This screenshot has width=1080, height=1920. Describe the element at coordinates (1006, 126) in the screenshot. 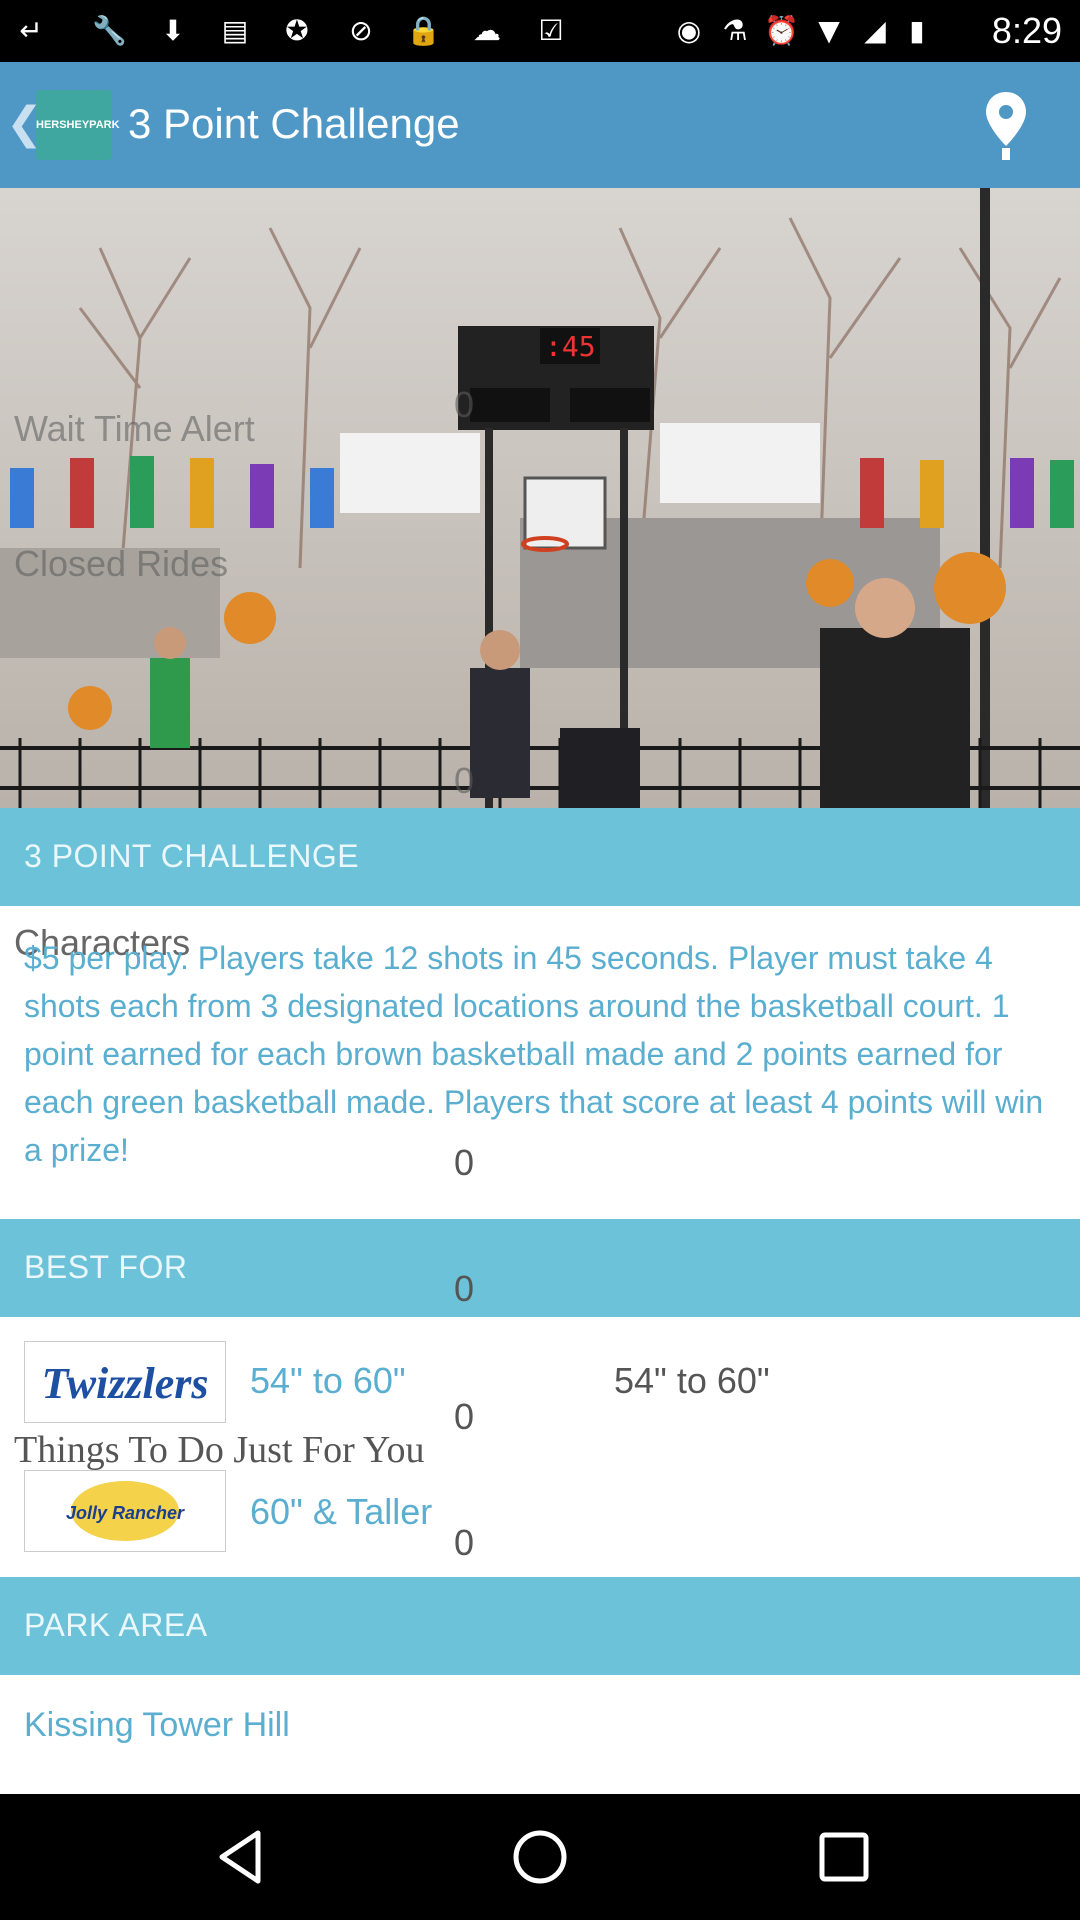

I see `map-pin-icon` at that location.